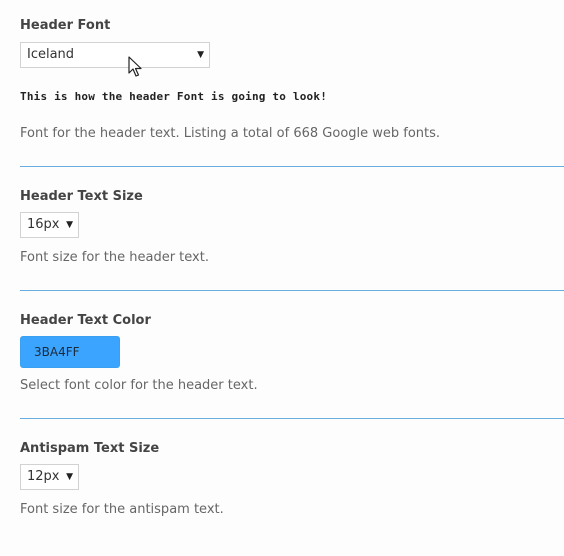  I want to click on header-text-size-select: 16px ▼, so click(49, 225).